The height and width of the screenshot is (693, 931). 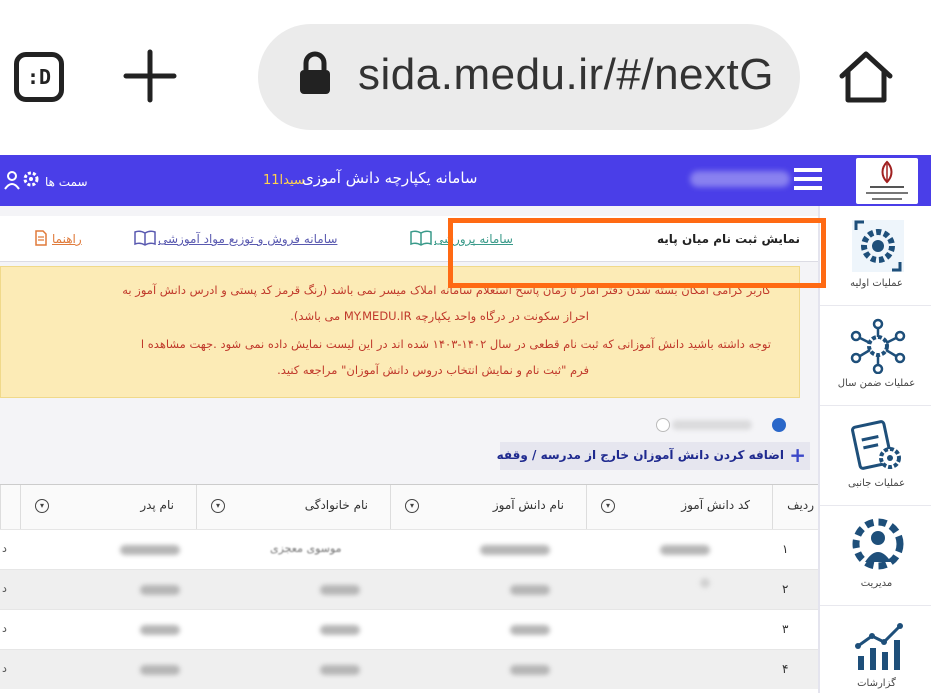 I want to click on table-row: ۳ د, so click(x=409, y=629).